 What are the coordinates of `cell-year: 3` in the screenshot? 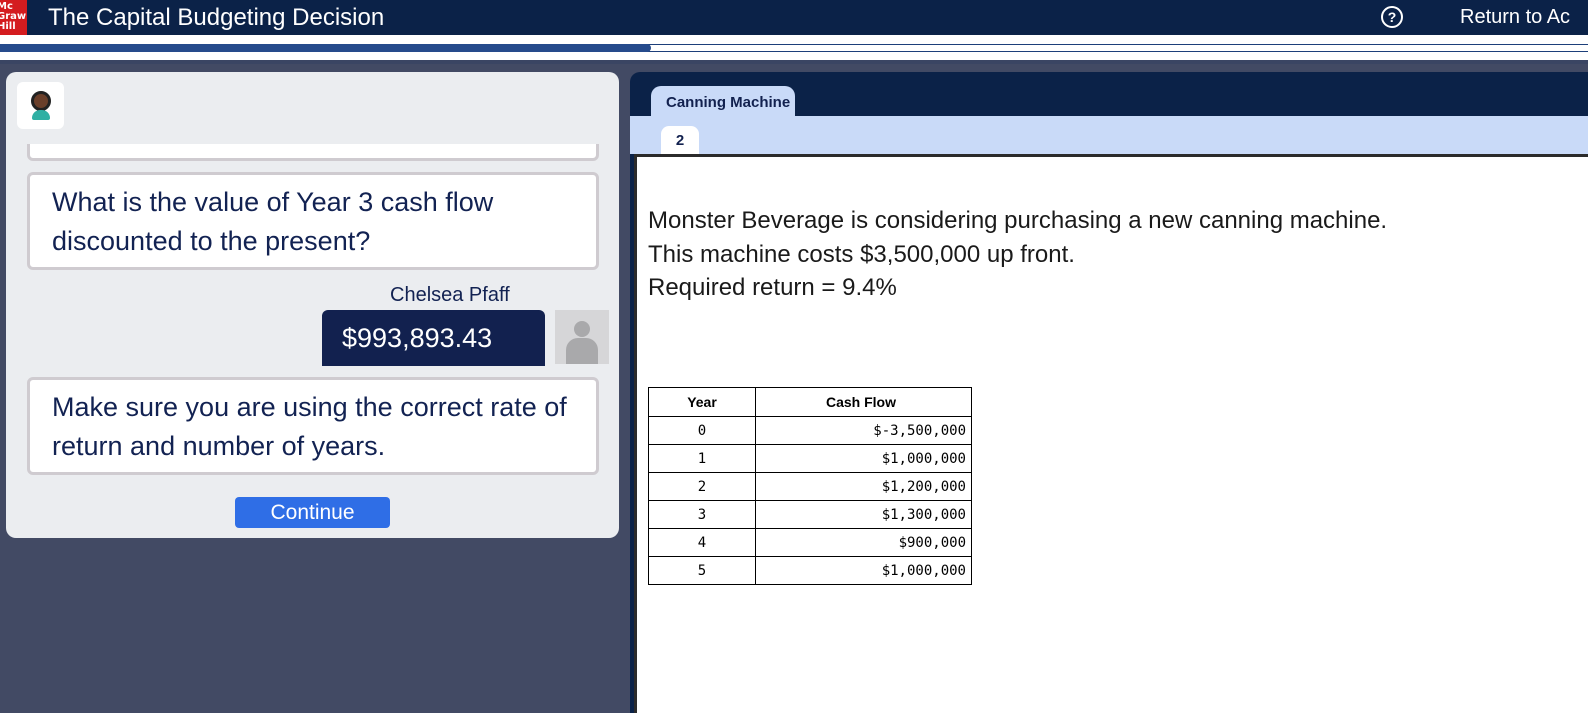 It's located at (702, 514).